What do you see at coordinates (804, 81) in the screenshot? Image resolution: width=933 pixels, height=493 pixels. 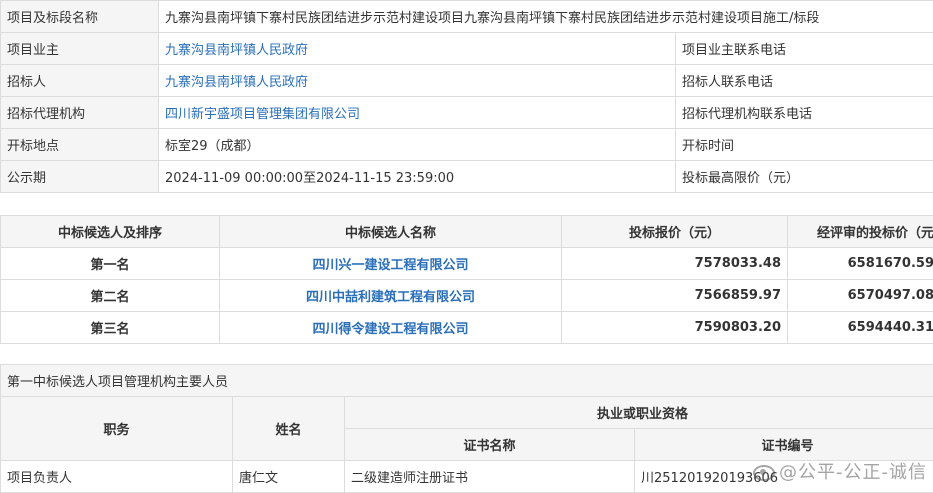 I see `tenderer-phone-label: 招标人联系电话` at bounding box center [804, 81].